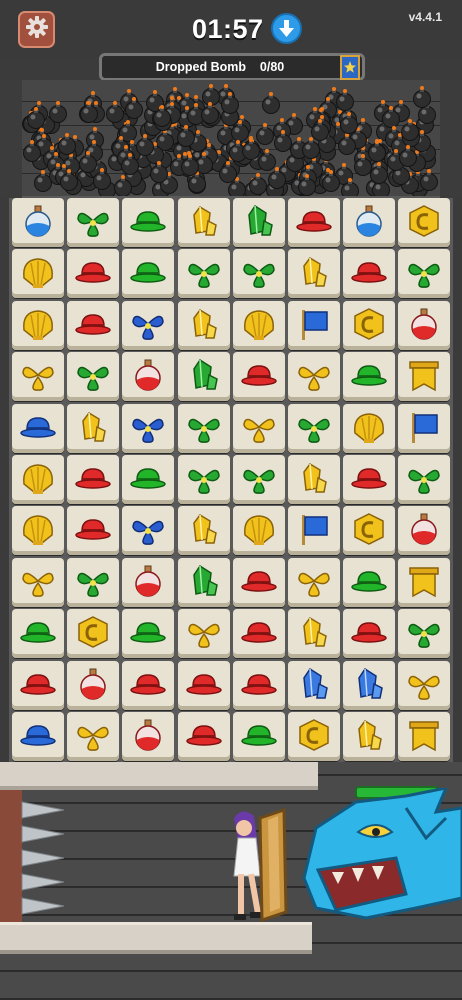 The height and width of the screenshot is (1000, 462). What do you see at coordinates (36, 29) in the screenshot?
I see `settings-button` at bounding box center [36, 29].